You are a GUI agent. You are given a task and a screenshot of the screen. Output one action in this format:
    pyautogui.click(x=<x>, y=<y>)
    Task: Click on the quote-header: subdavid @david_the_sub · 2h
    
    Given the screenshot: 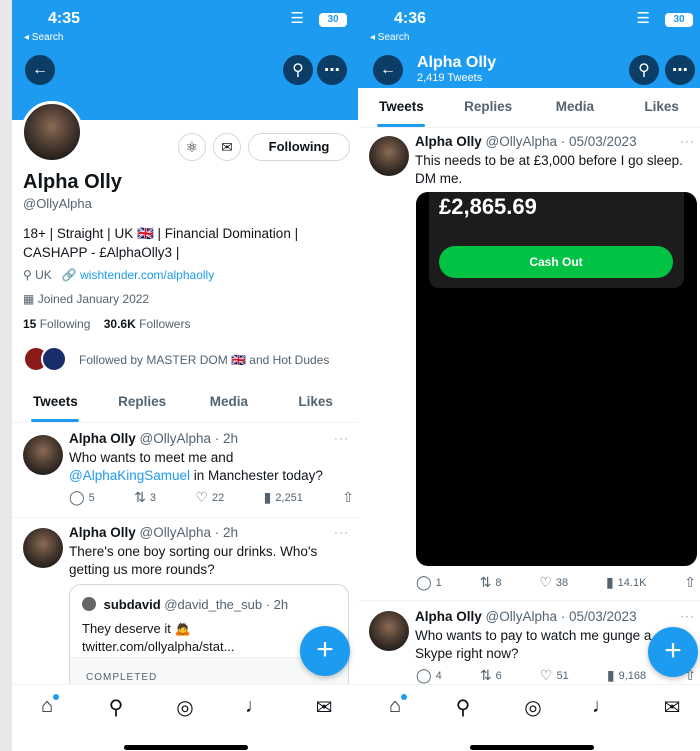 What is the action you would take?
    pyautogui.click(x=185, y=604)
    